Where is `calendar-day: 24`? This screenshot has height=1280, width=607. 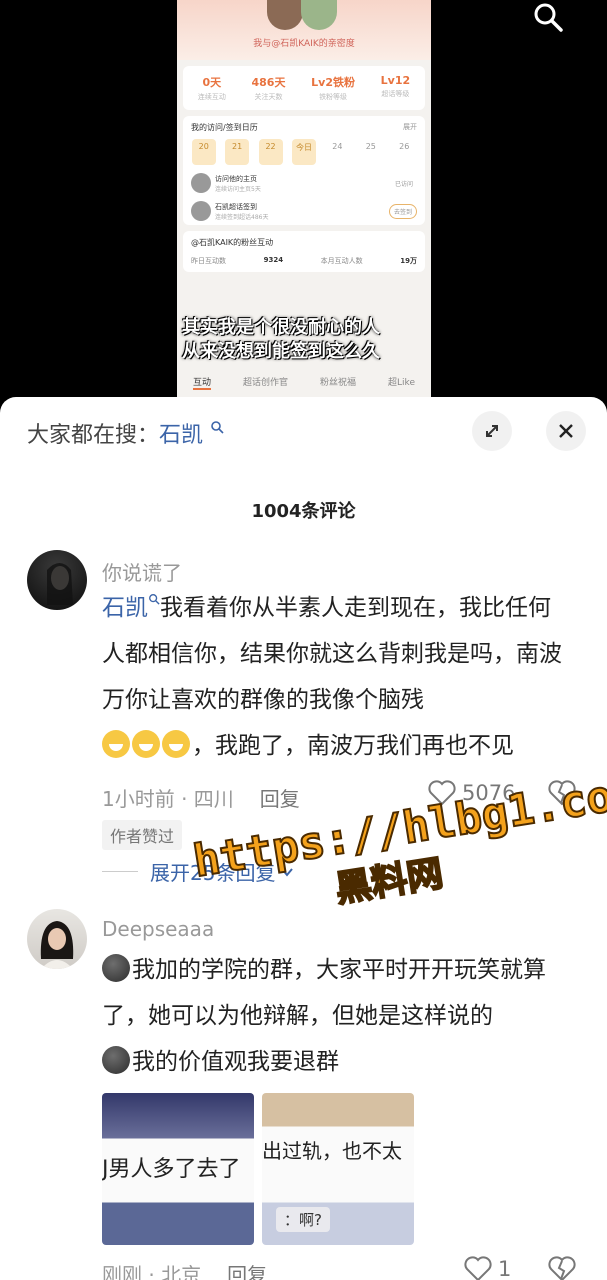 calendar-day: 24 is located at coordinates (337, 146).